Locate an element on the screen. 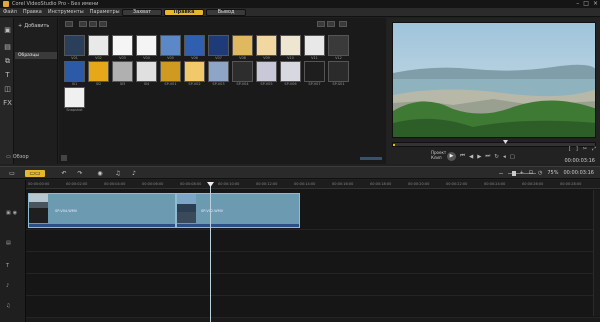 The height and width of the screenshot is (322, 600). record-capture-icon: ◉ is located at coordinates (100, 173).